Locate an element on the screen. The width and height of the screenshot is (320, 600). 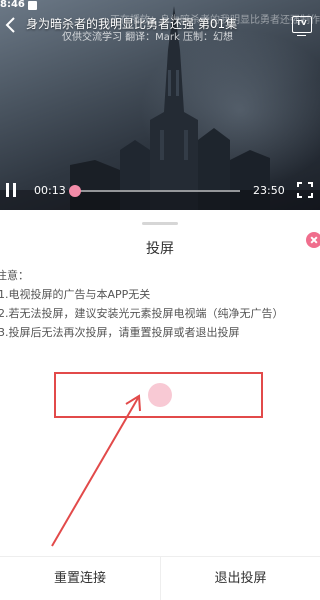
annotation-arrow is located at coordinates (96, 470).